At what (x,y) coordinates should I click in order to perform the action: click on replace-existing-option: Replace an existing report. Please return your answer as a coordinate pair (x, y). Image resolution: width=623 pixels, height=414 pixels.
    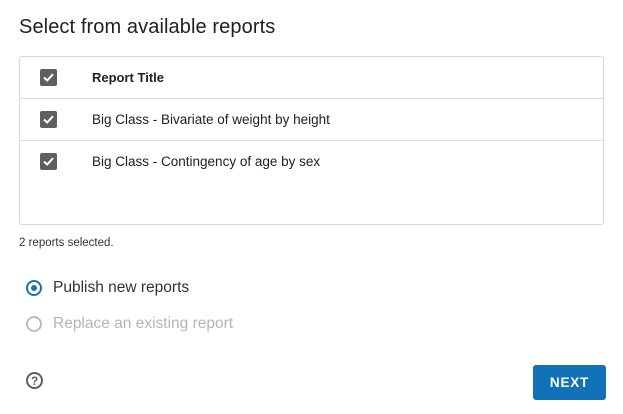
    Looking at the image, I should click on (129, 324).